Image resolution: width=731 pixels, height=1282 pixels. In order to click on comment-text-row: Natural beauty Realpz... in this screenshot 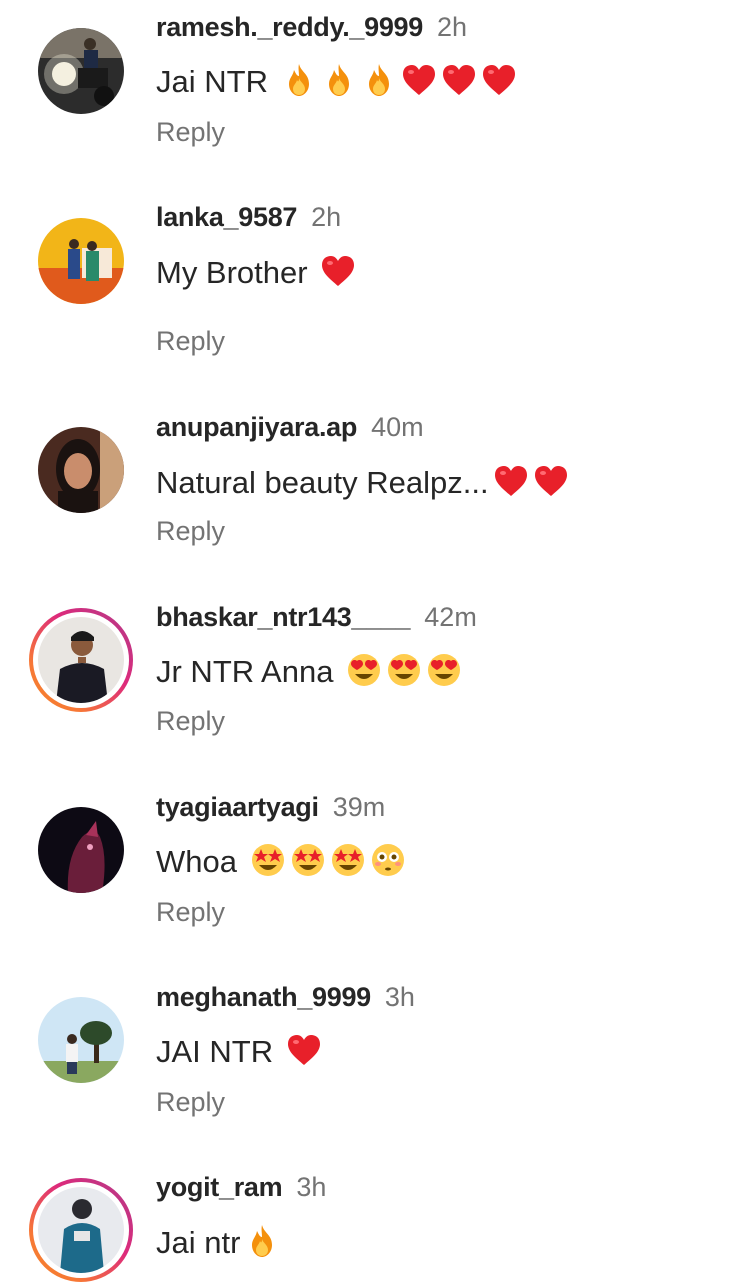, I will do `click(362, 482)`.